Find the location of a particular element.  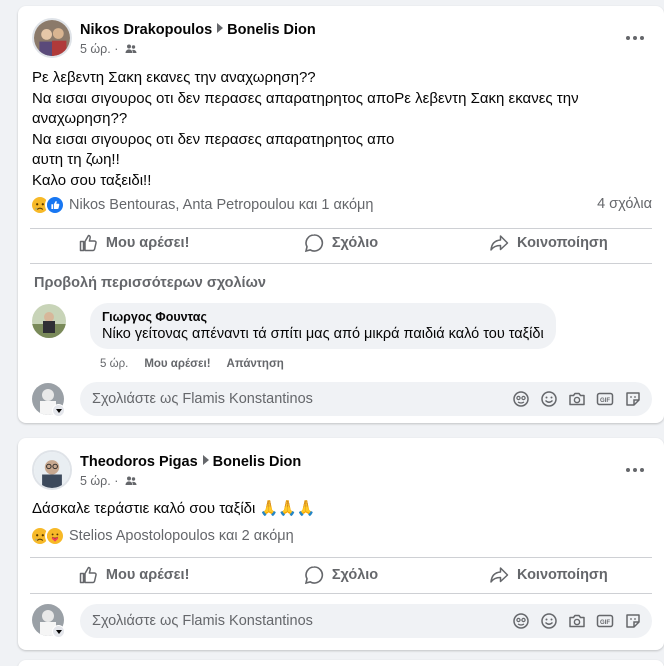

post-text-line: Ρε λεβεντη Σακη εκανες την αναχωρηση?? is located at coordinates (174, 77).